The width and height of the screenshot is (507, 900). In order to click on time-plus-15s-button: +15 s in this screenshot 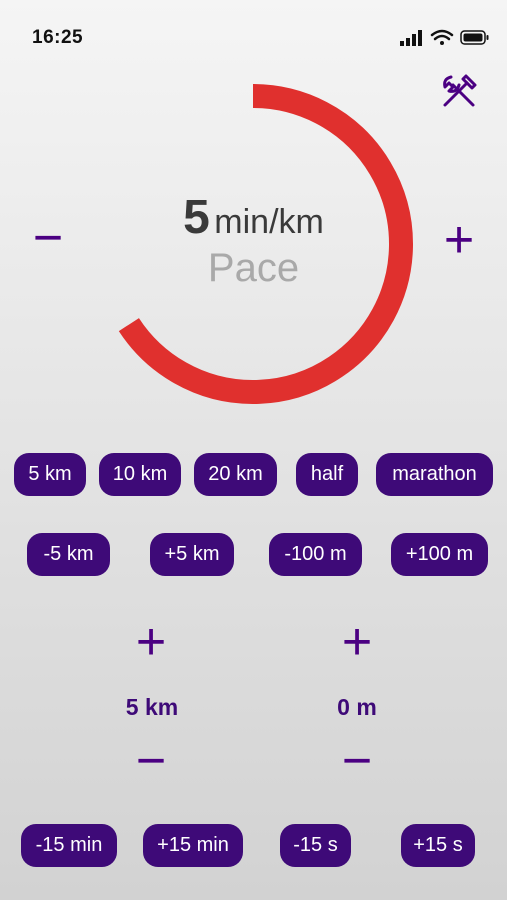, I will do `click(438, 845)`.